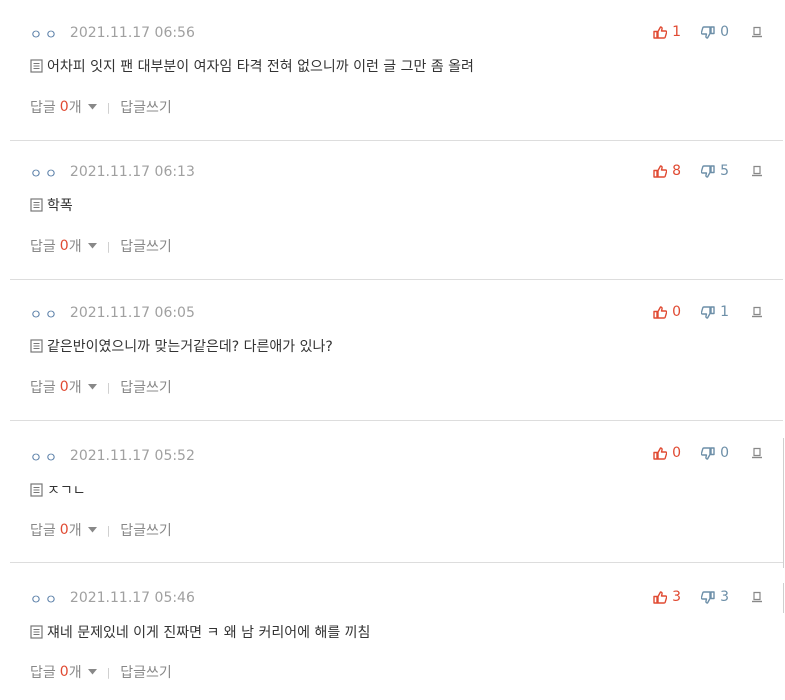  Describe the element at coordinates (60, 206) in the screenshot. I see `comment-text: 학폭` at that location.